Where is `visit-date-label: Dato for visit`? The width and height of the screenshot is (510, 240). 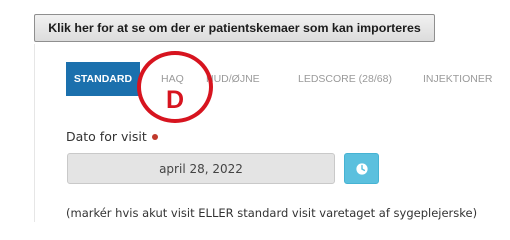
visit-date-label: Dato for visit is located at coordinates (112, 136).